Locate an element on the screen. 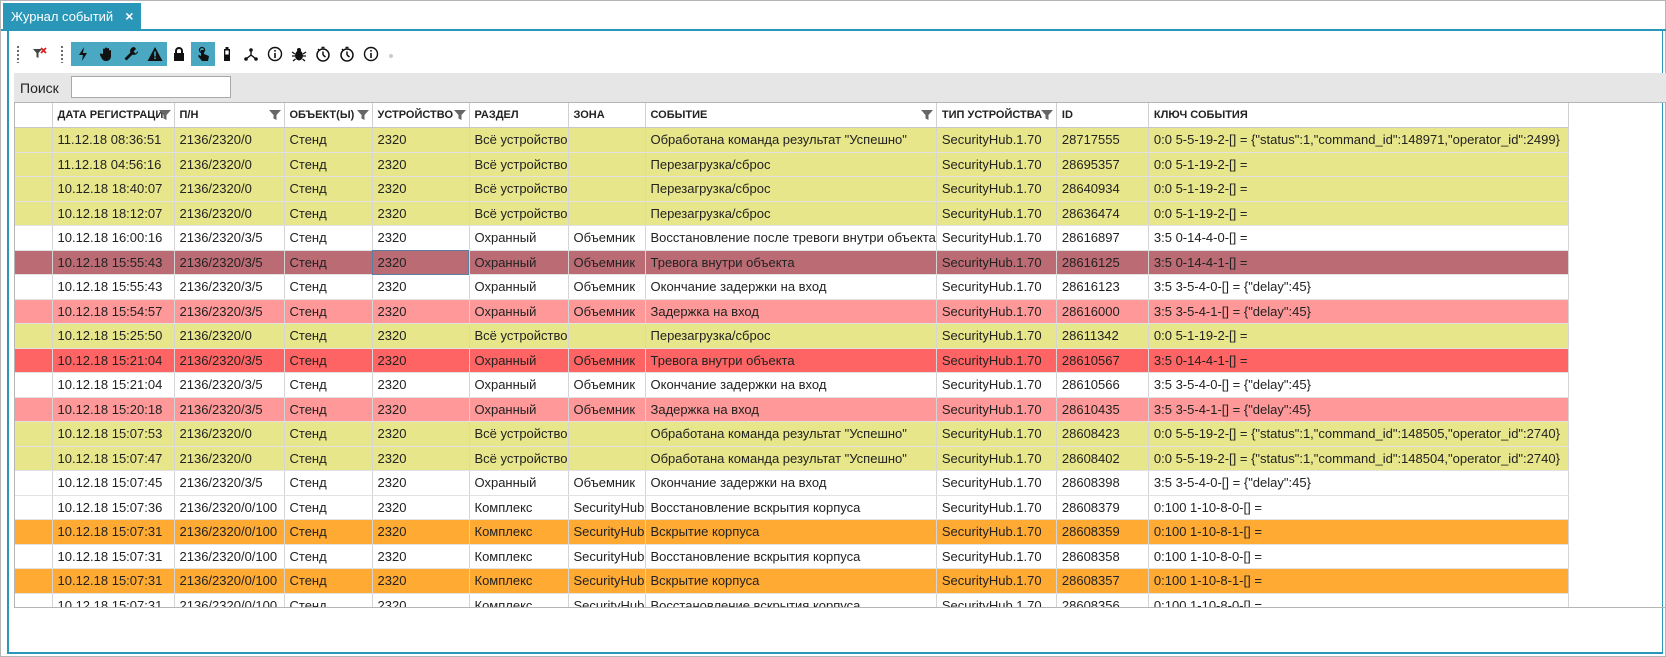  toolbar-button-network is located at coordinates (251, 54).